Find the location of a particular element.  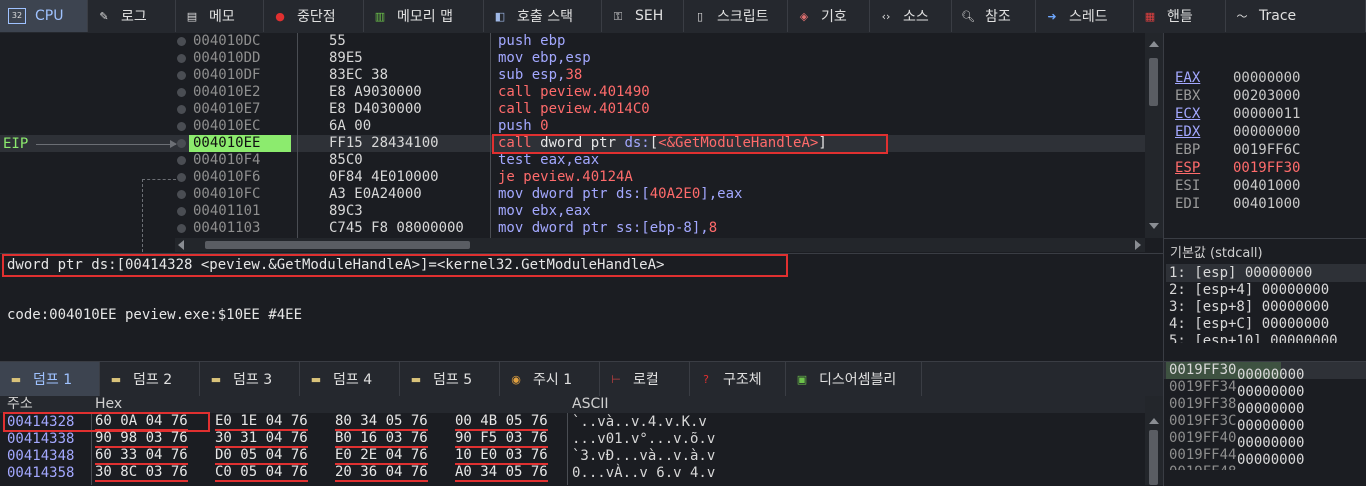

dump-address: 00414348 is located at coordinates (40, 456).